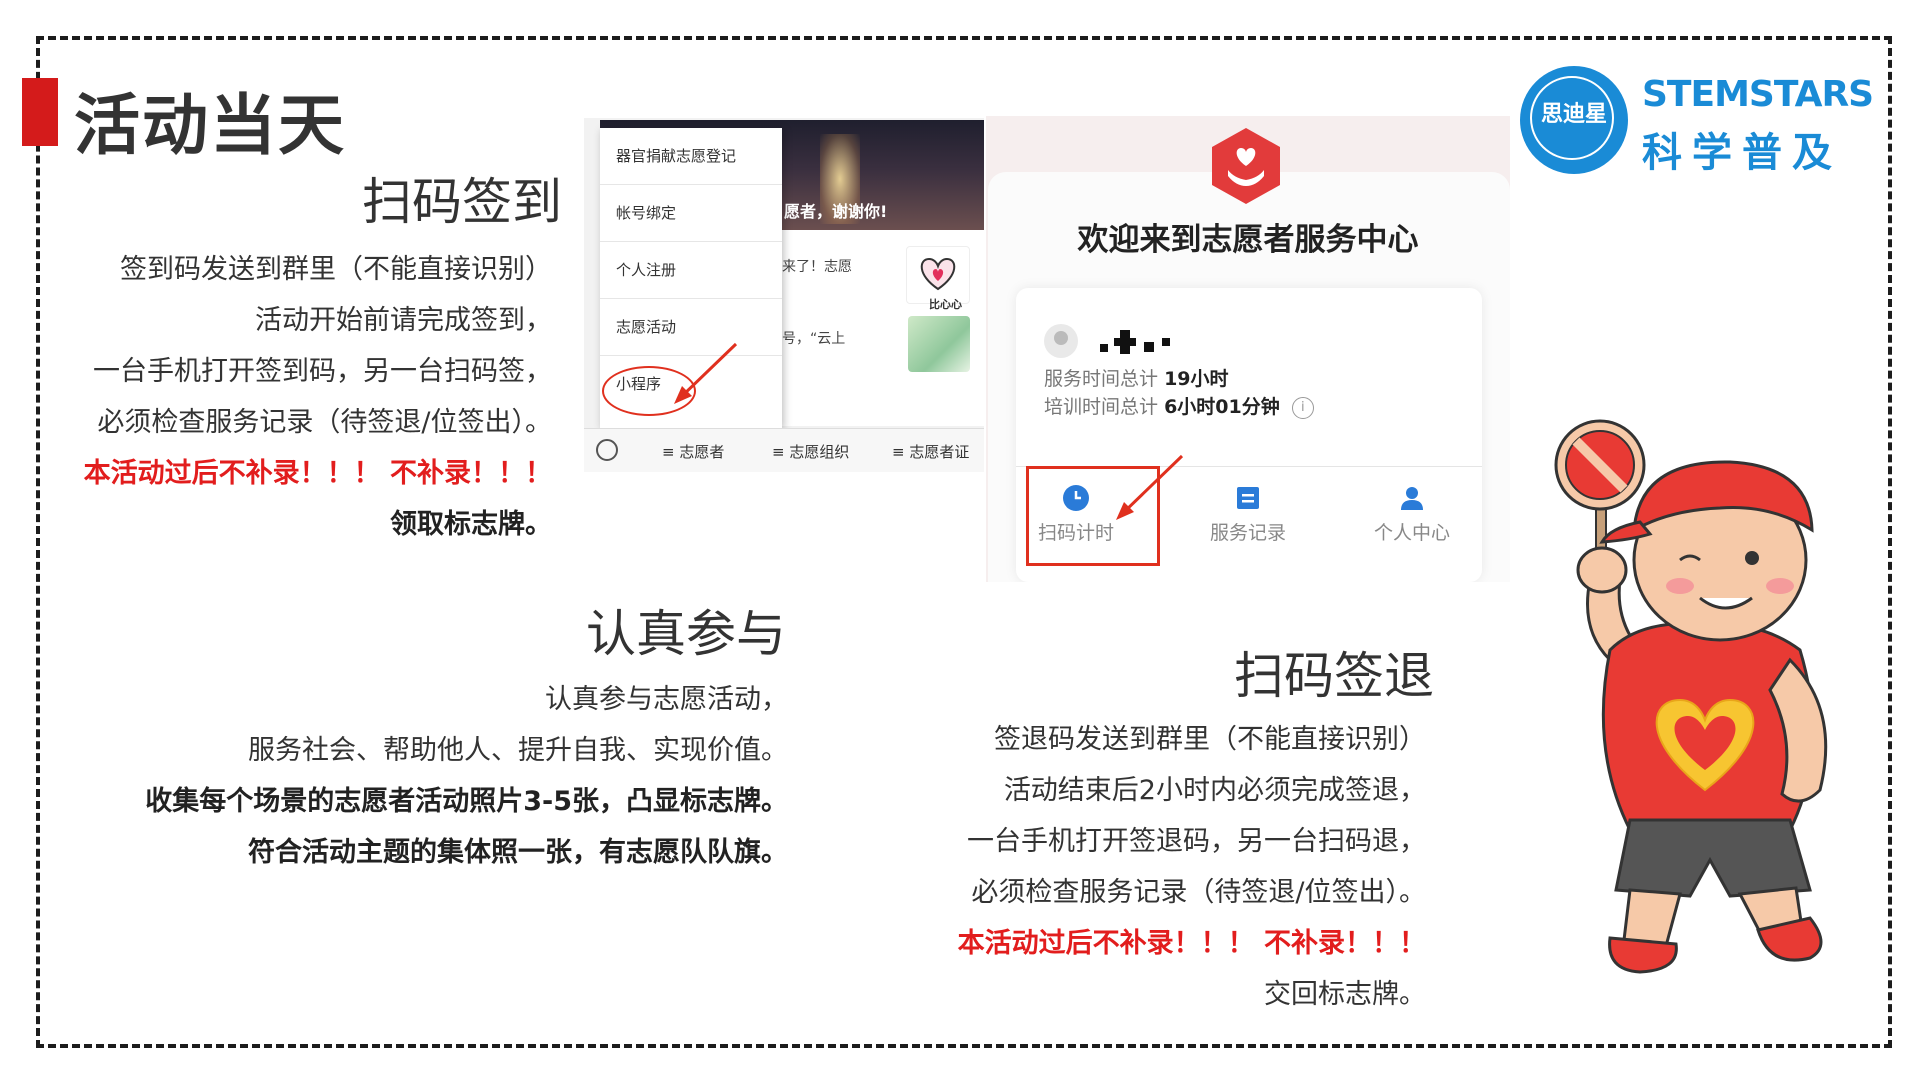  I want to click on text-line: 活动开始前请完成签到，, so click(403, 320).